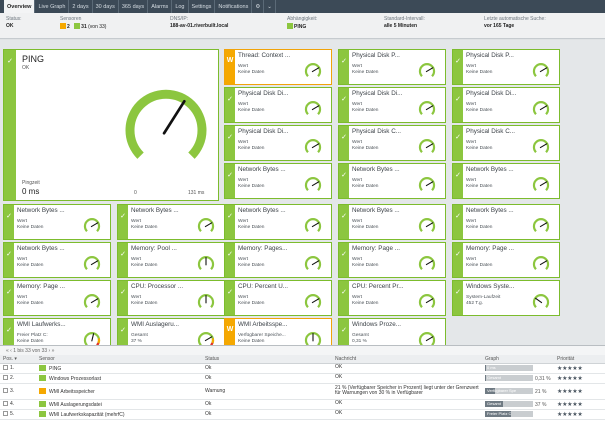  What do you see at coordinates (75, 379) in the screenshot?
I see `row-sensor-link: Windows Prozessorlast` at bounding box center [75, 379].